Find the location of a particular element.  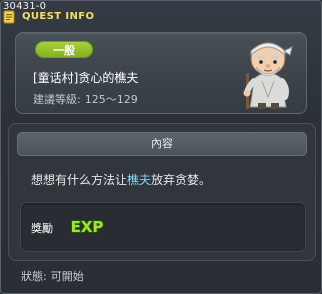

level-label: 建議等級: is located at coordinates (57, 99).